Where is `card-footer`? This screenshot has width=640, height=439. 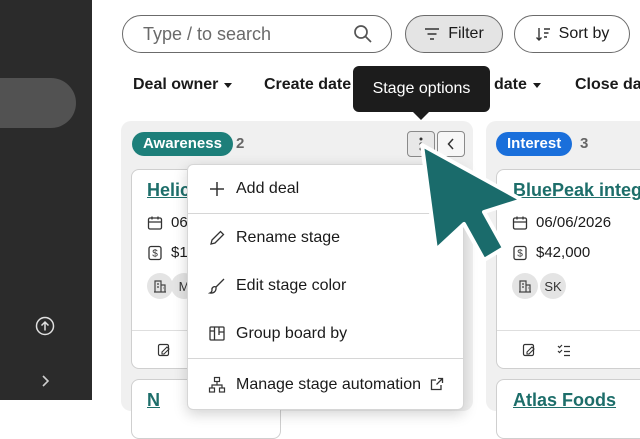
card-footer is located at coordinates (568, 330).